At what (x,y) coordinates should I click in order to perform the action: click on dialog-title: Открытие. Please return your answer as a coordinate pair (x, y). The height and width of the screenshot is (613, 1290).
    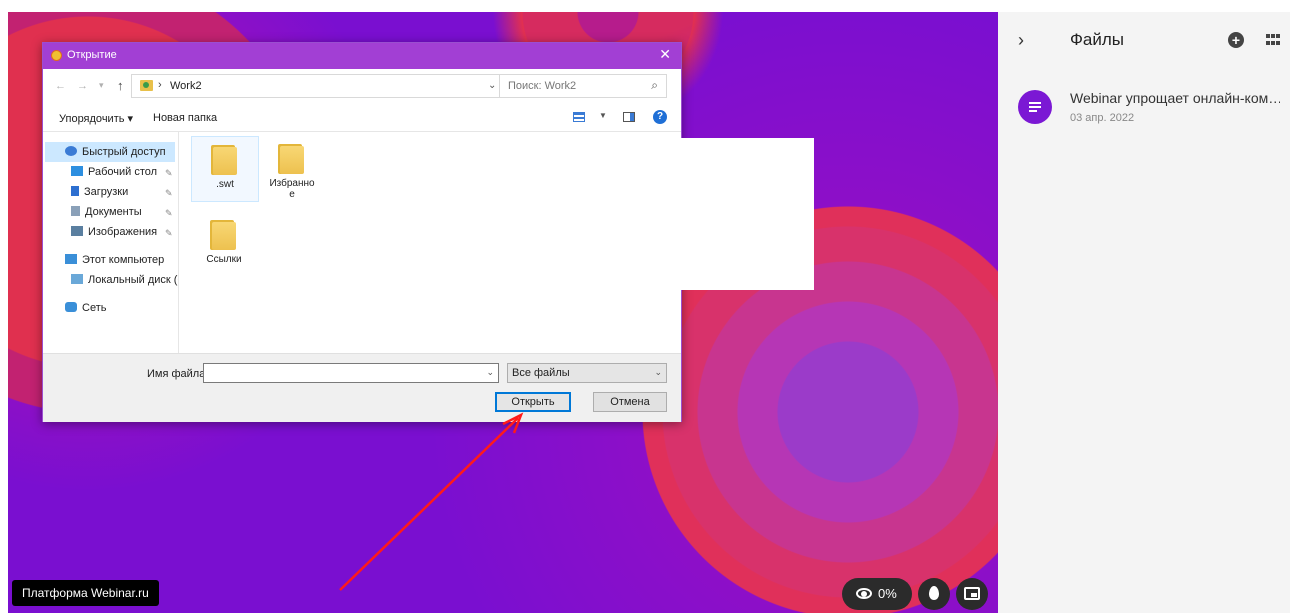
    Looking at the image, I should click on (92, 55).